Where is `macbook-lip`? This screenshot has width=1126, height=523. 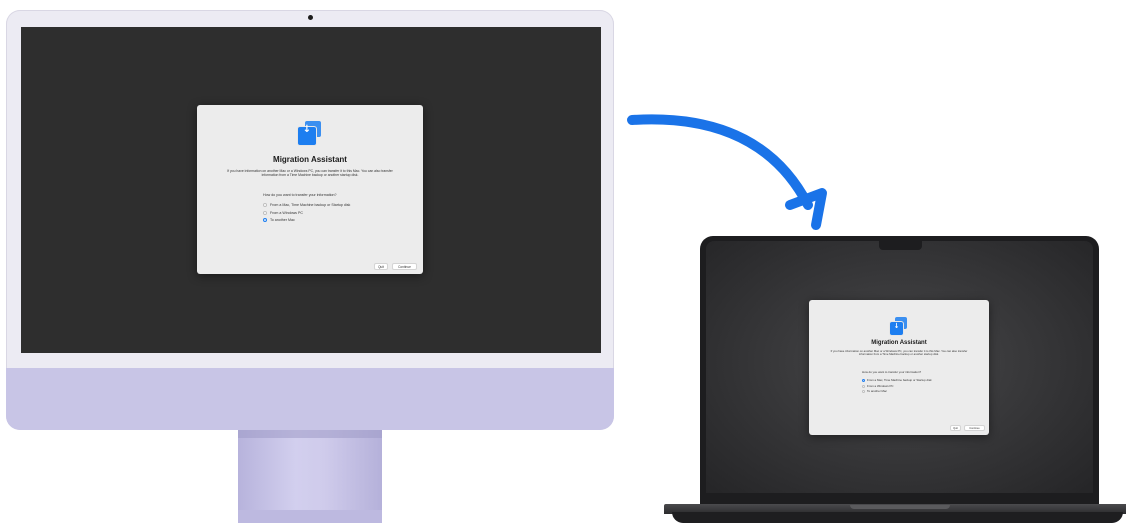
macbook-lip is located at coordinates (900, 507).